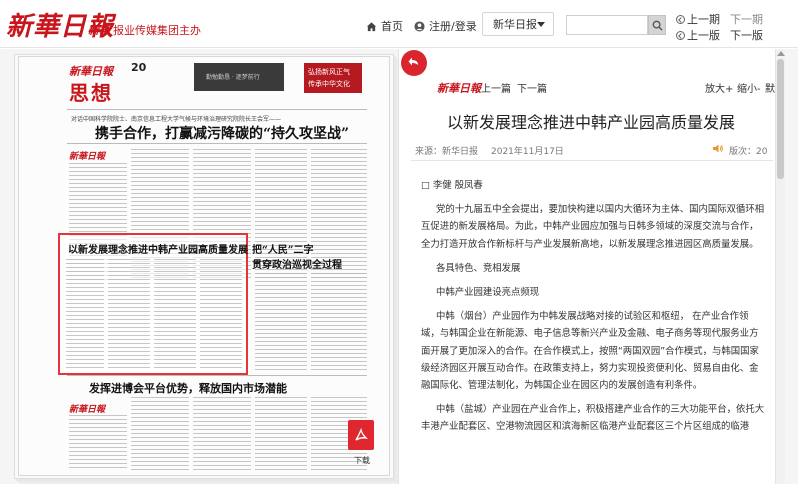 Image resolution: width=798 pixels, height=484 pixels. What do you see at coordinates (496, 87) in the screenshot?
I see `prev-article-link: 上一篇` at bounding box center [496, 87].